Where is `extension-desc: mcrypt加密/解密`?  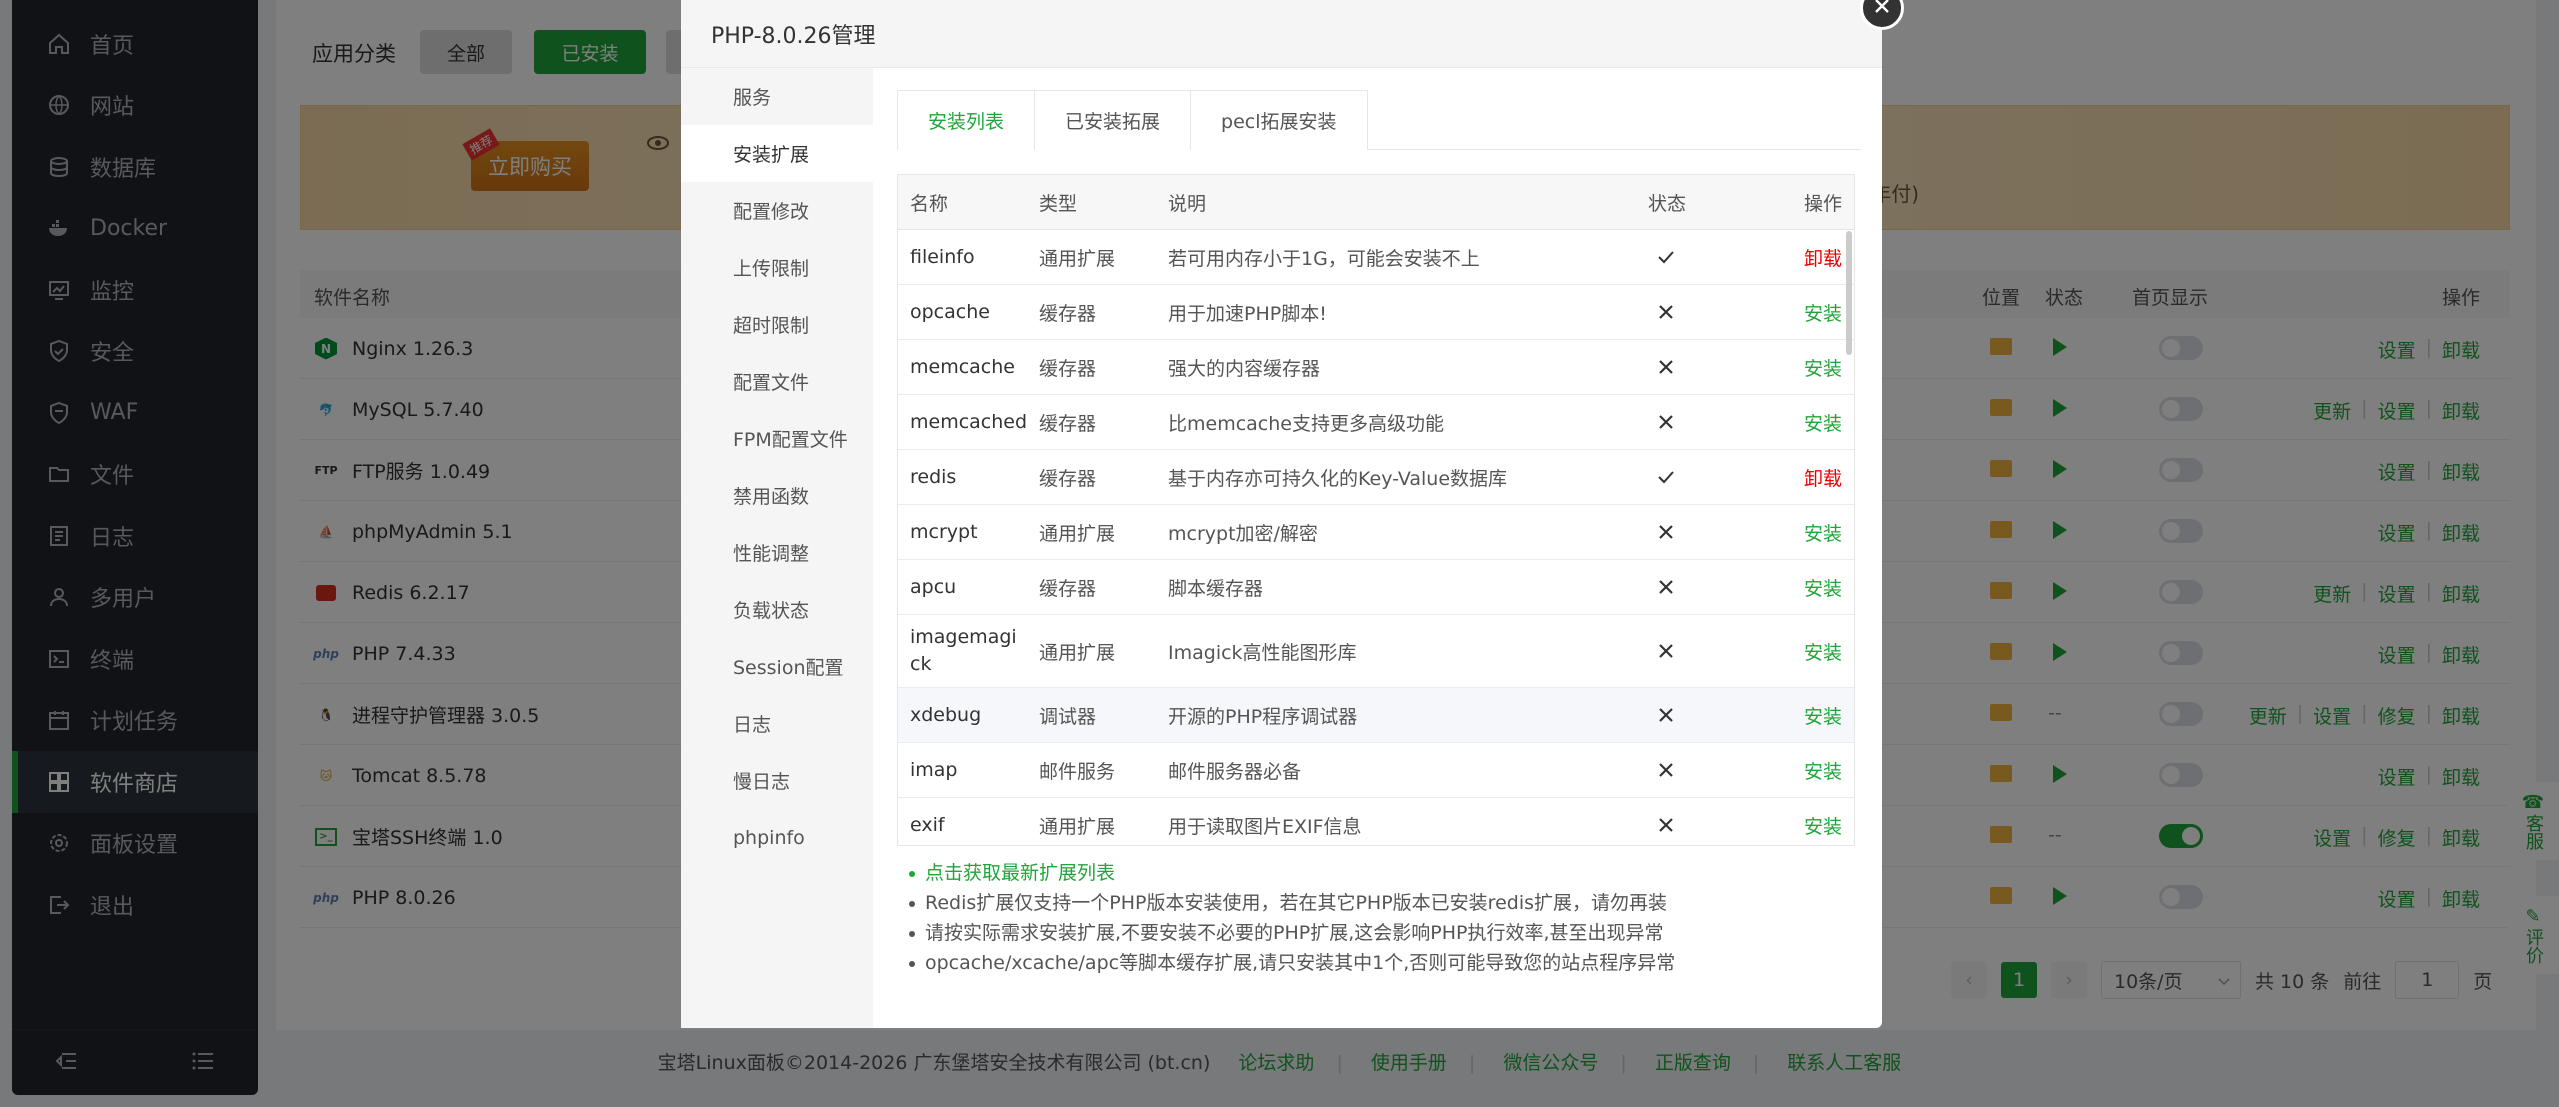 extension-desc: mcrypt加密/解密 is located at coordinates (1243, 533).